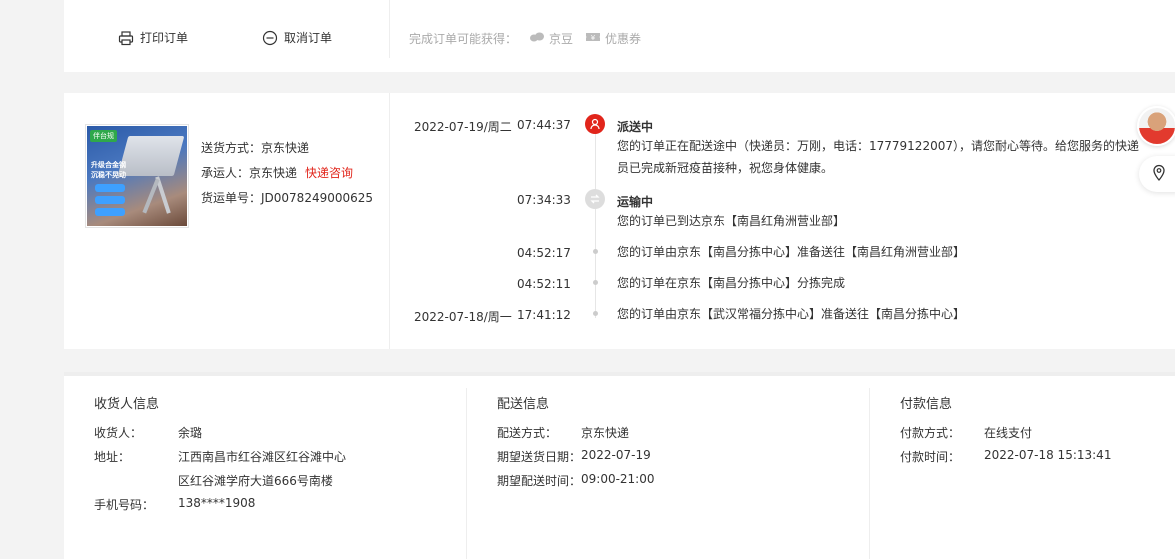 Image resolution: width=1175 pixels, height=559 pixels. What do you see at coordinates (618, 479) in the screenshot?
I see `delivery-time: 09:00-21:00` at bounding box center [618, 479].